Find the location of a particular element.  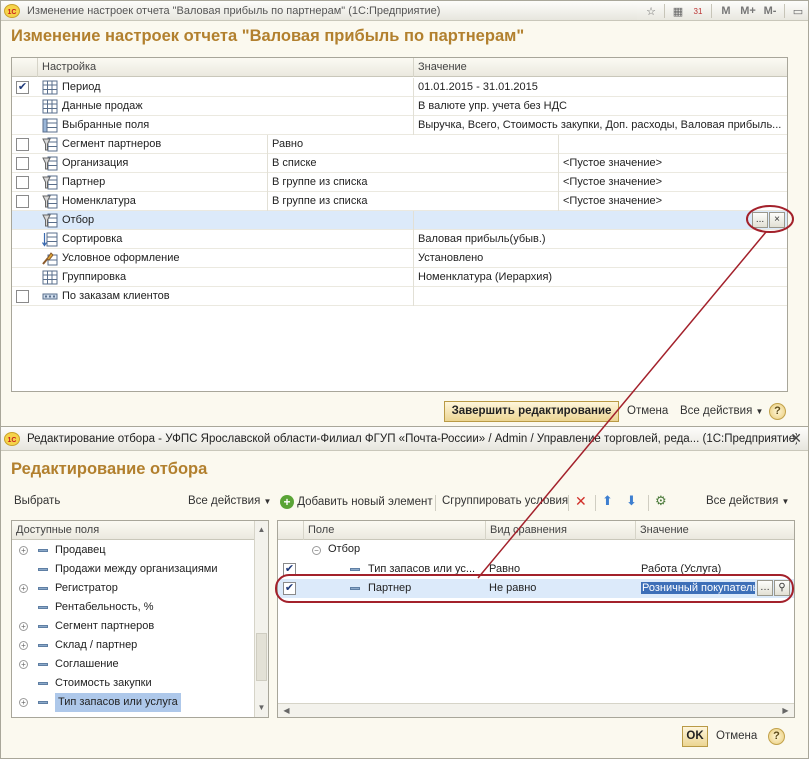

filter-row: ✔ Партнер Не равно Розничный покупатель … ⚲ is located at coordinates (536, 588).